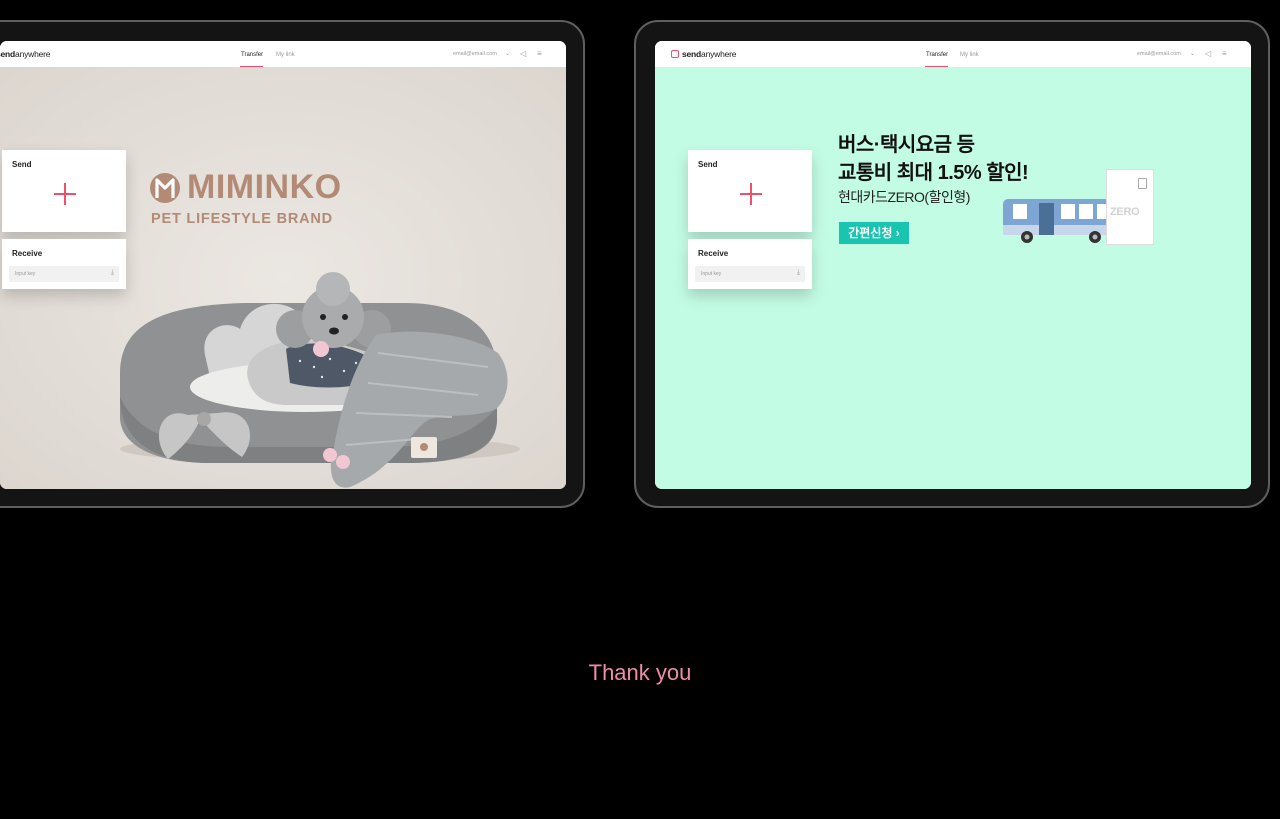 The height and width of the screenshot is (819, 1280). What do you see at coordinates (675, 54) in the screenshot?
I see `sendanywhere-mark-icon` at bounding box center [675, 54].